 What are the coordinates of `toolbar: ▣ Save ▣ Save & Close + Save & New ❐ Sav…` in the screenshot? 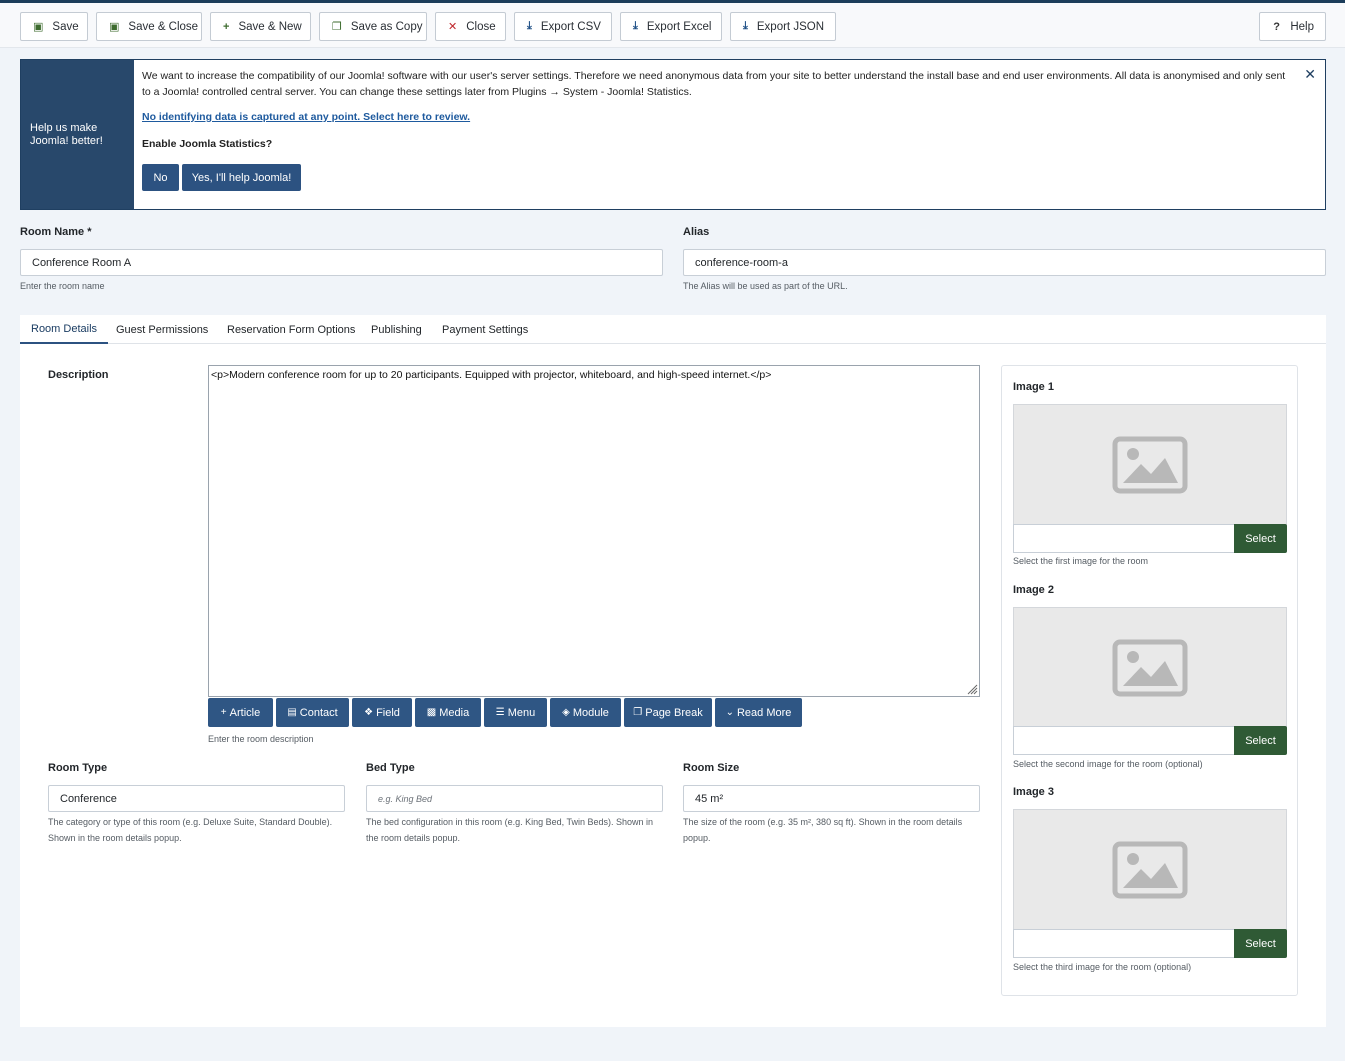 It's located at (672, 25).